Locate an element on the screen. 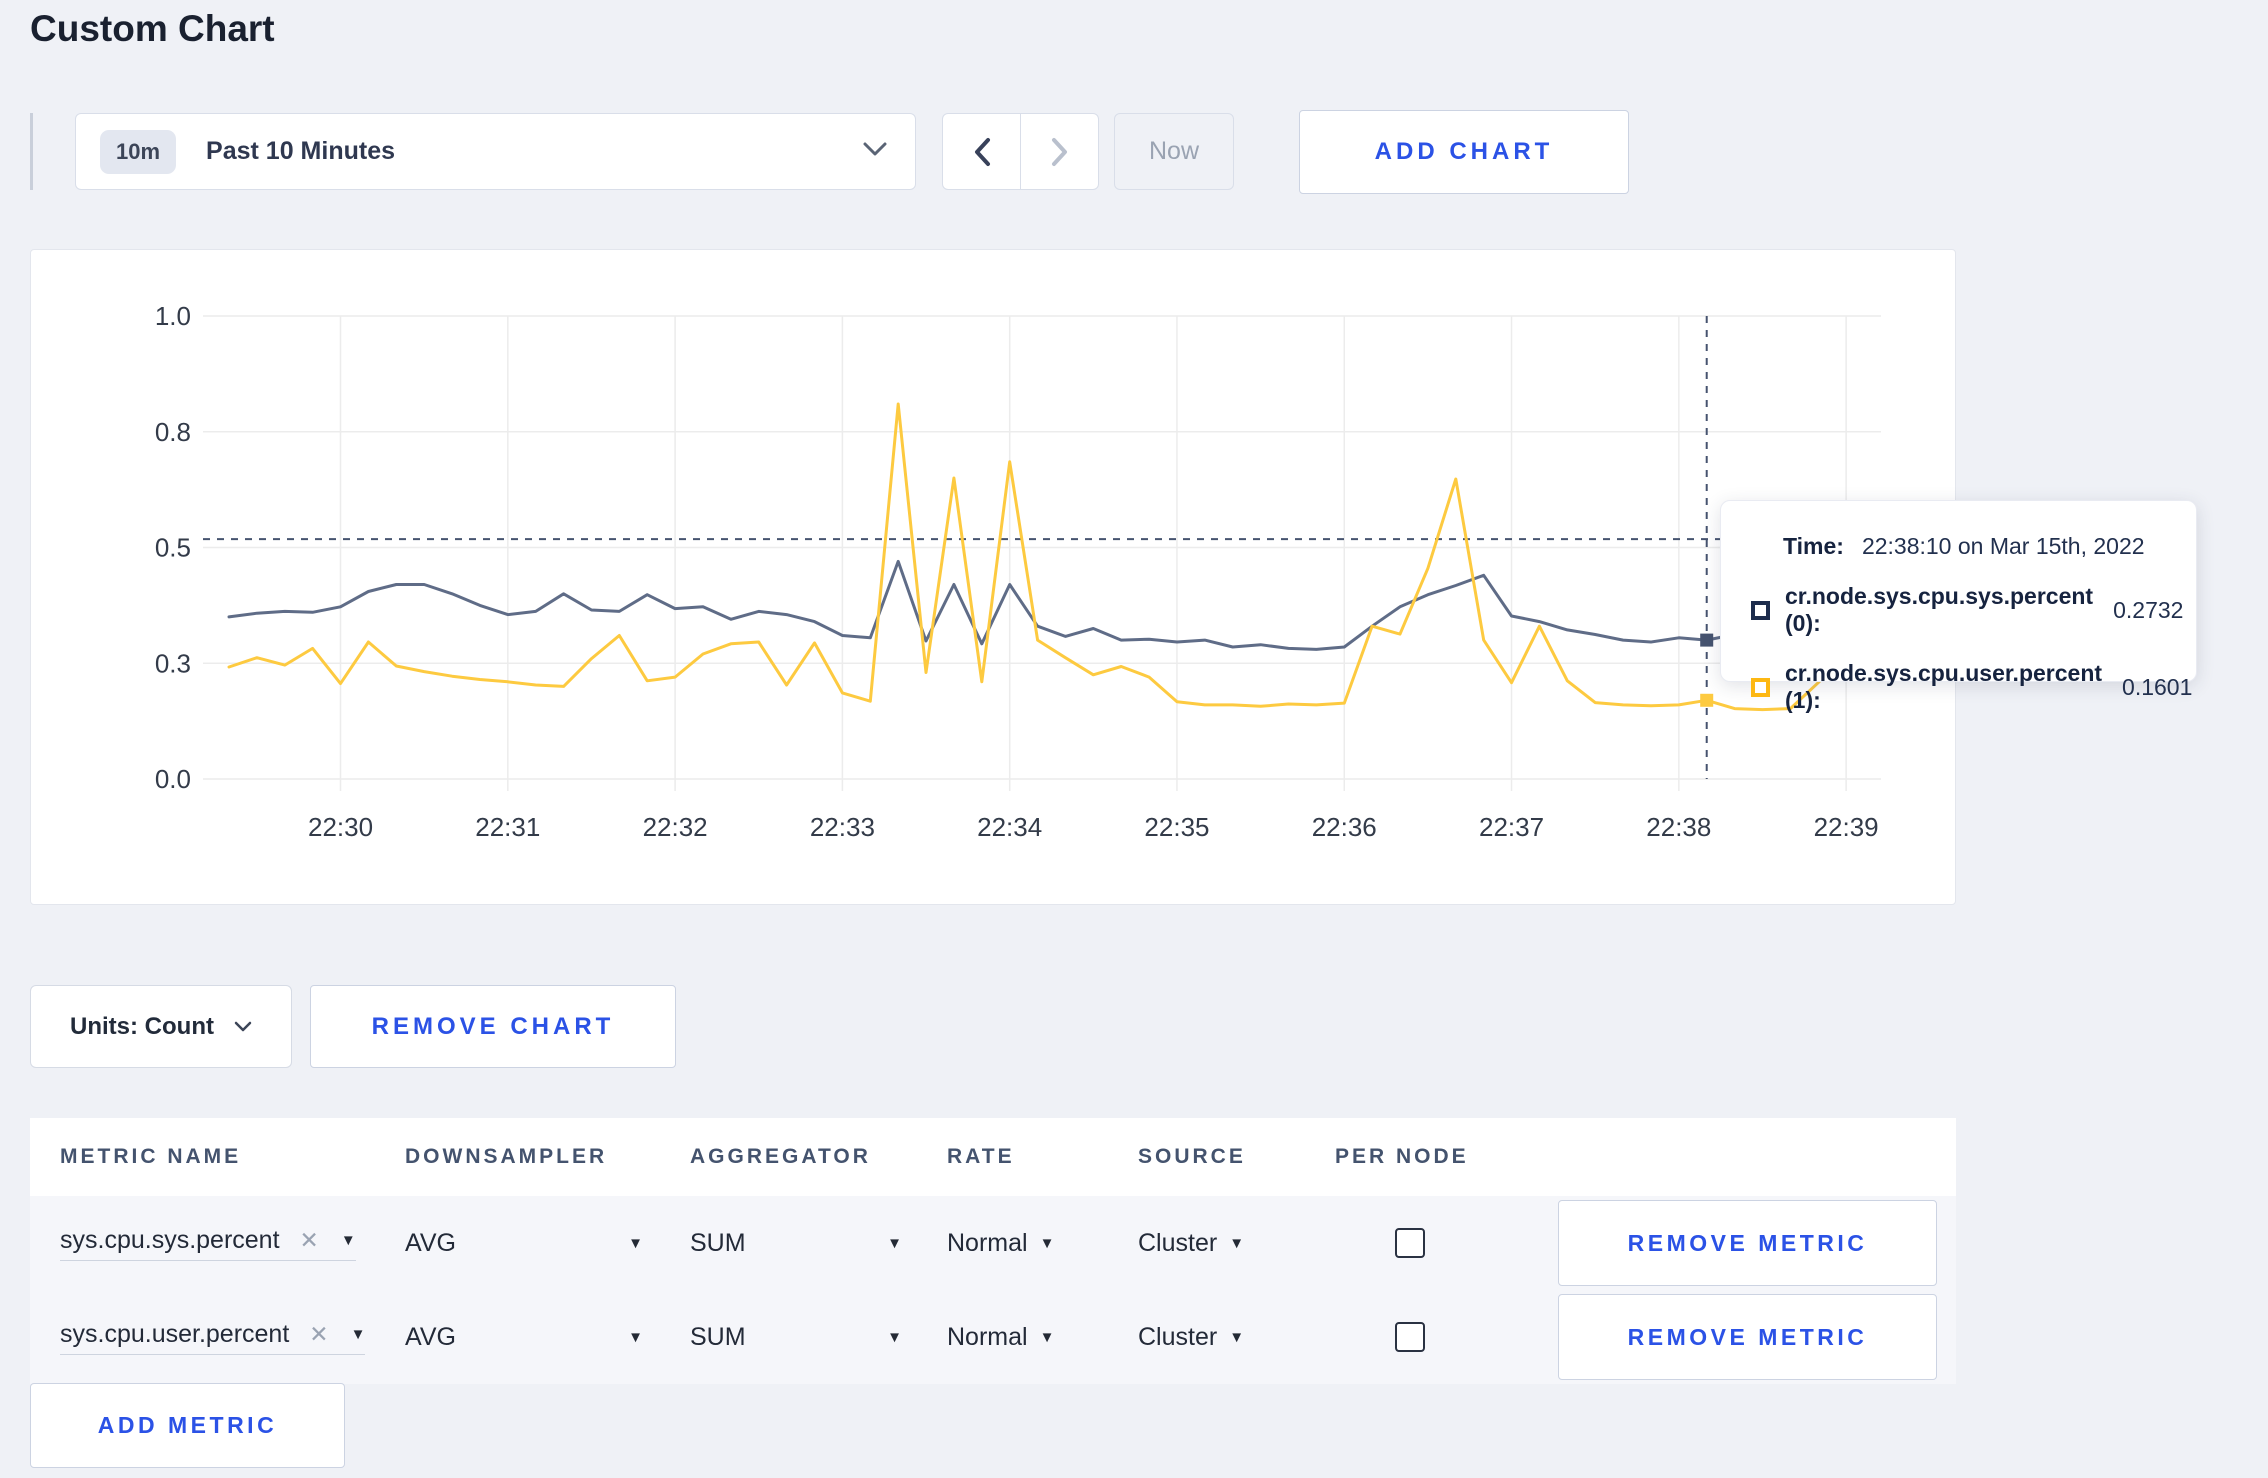 This screenshot has width=2268, height=1478. toolbar-left-divider is located at coordinates (31, 151).